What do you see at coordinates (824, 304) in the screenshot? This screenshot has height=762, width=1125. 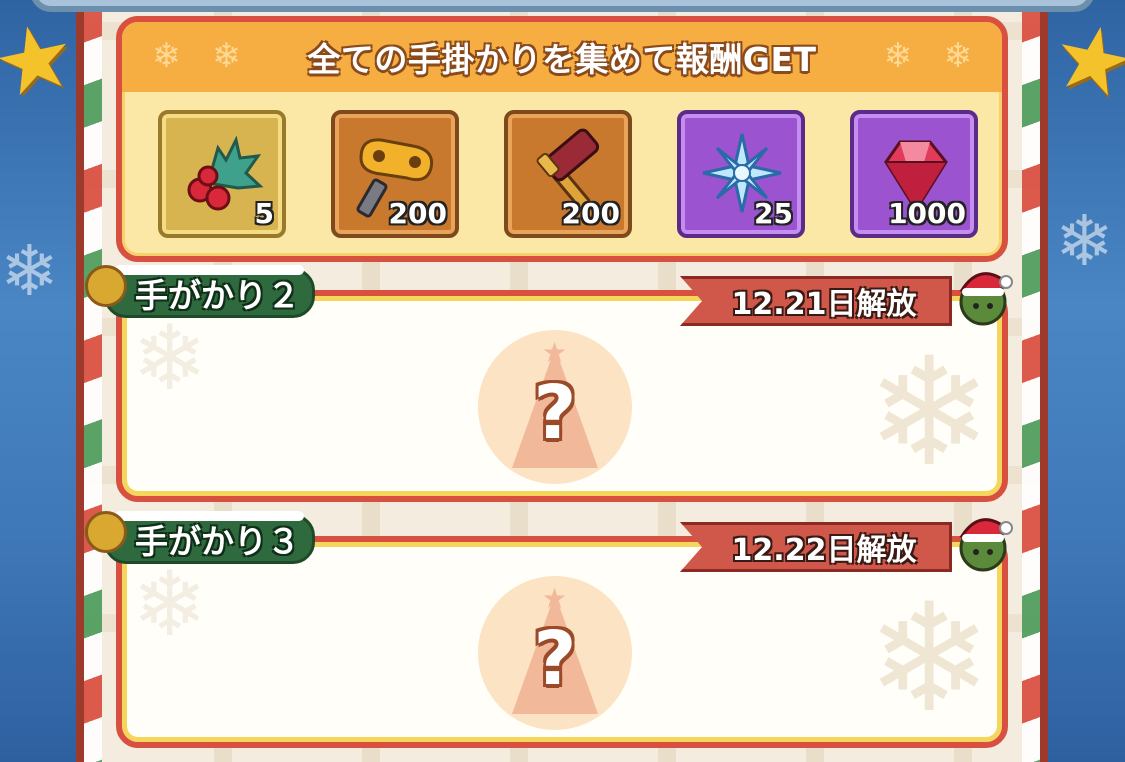 I see `unlock-date: 12.21日解放` at bounding box center [824, 304].